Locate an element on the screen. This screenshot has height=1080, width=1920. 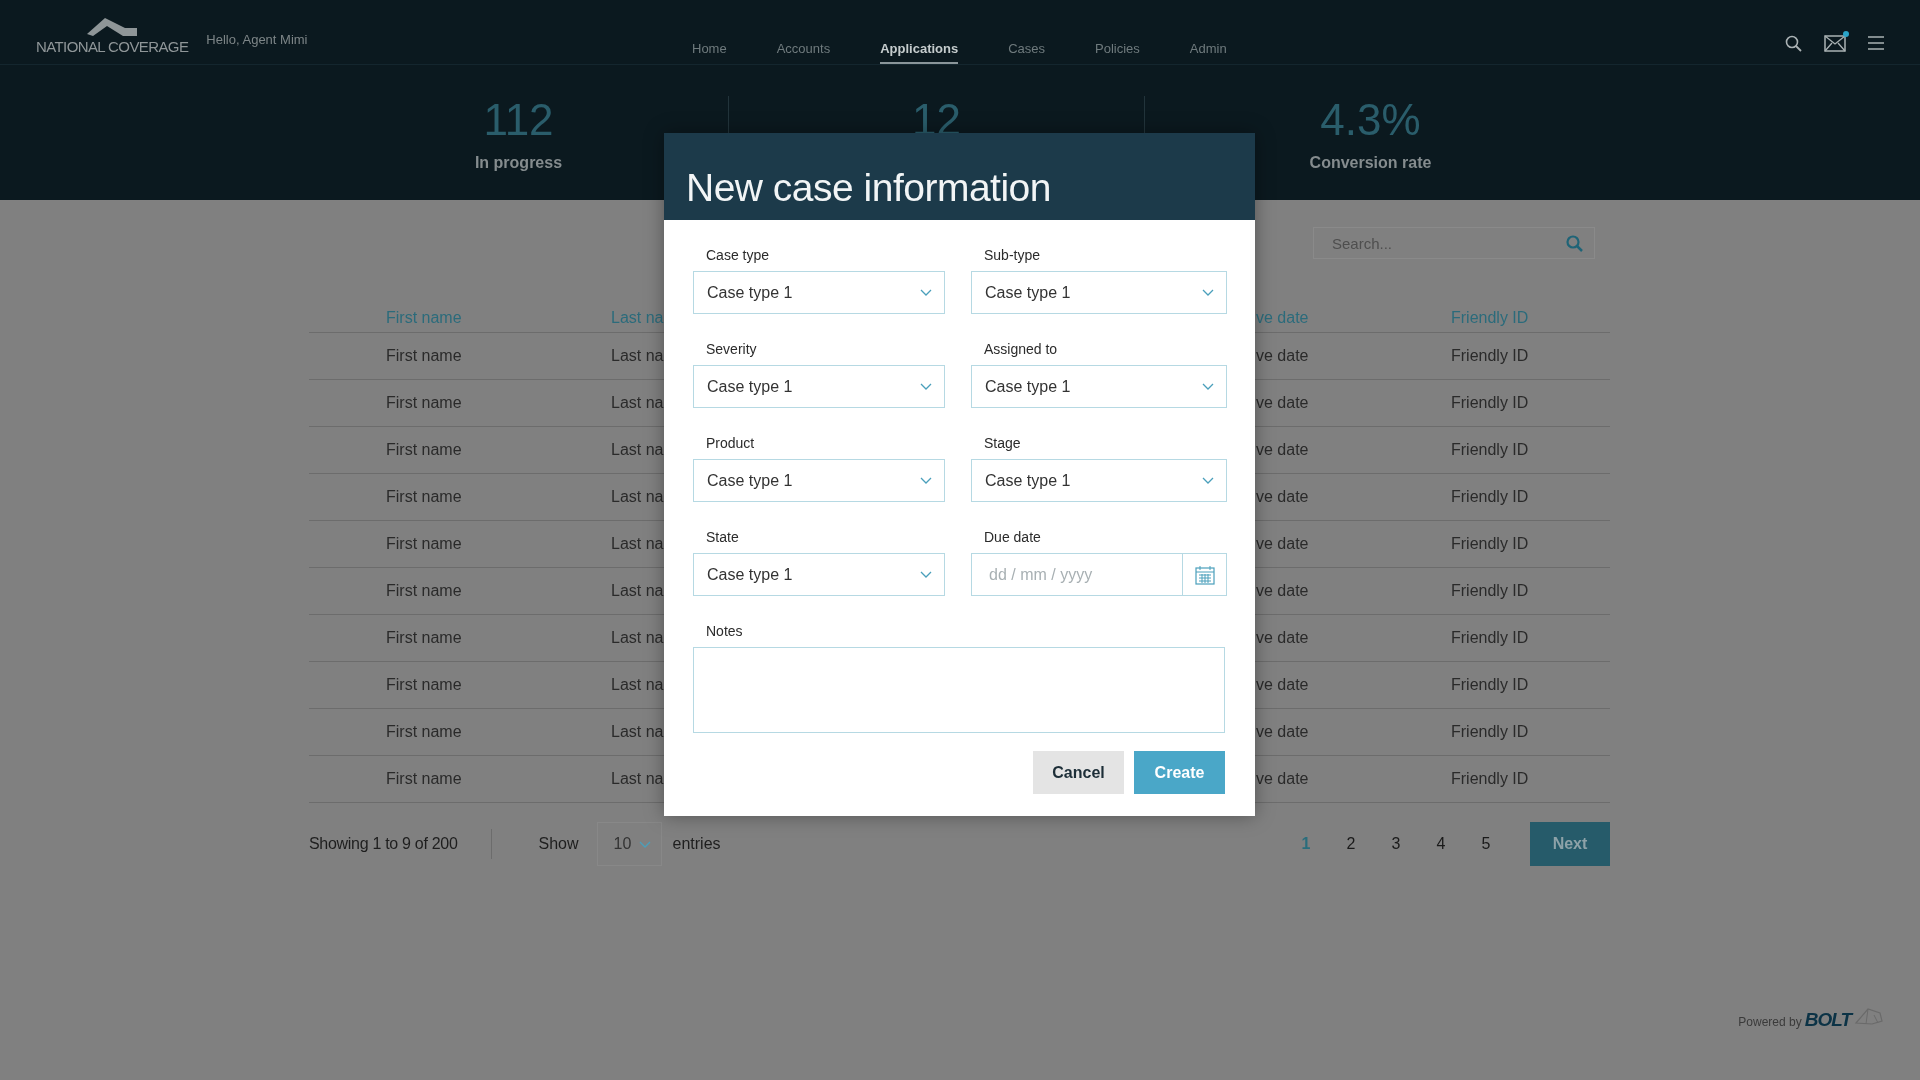
nav-tab: Admin is located at coordinates (1208, 32).